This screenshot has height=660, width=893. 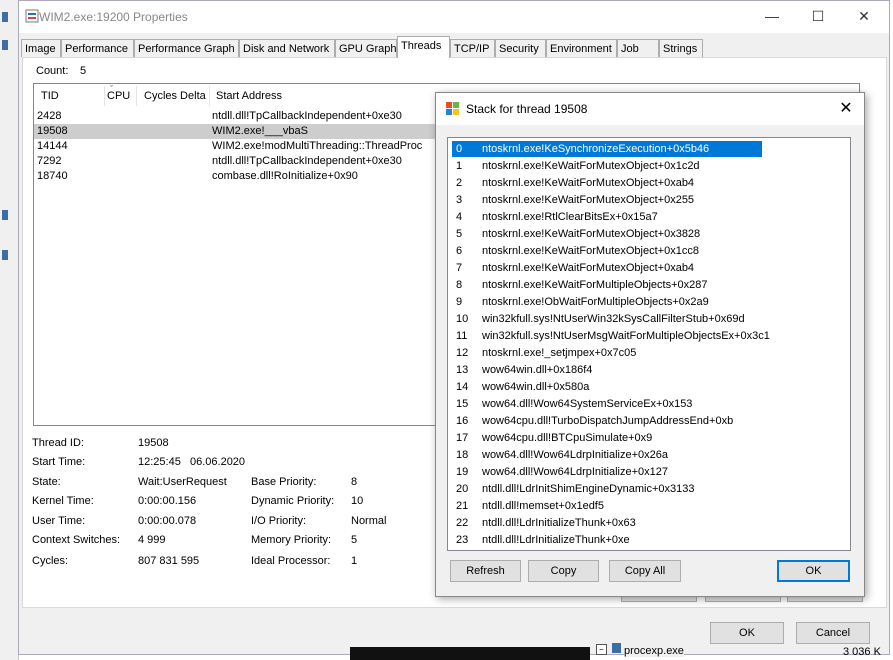 What do you see at coordinates (607, 387) in the screenshot?
I see `stack-frame: 14 wow64win.dll+0x580a` at bounding box center [607, 387].